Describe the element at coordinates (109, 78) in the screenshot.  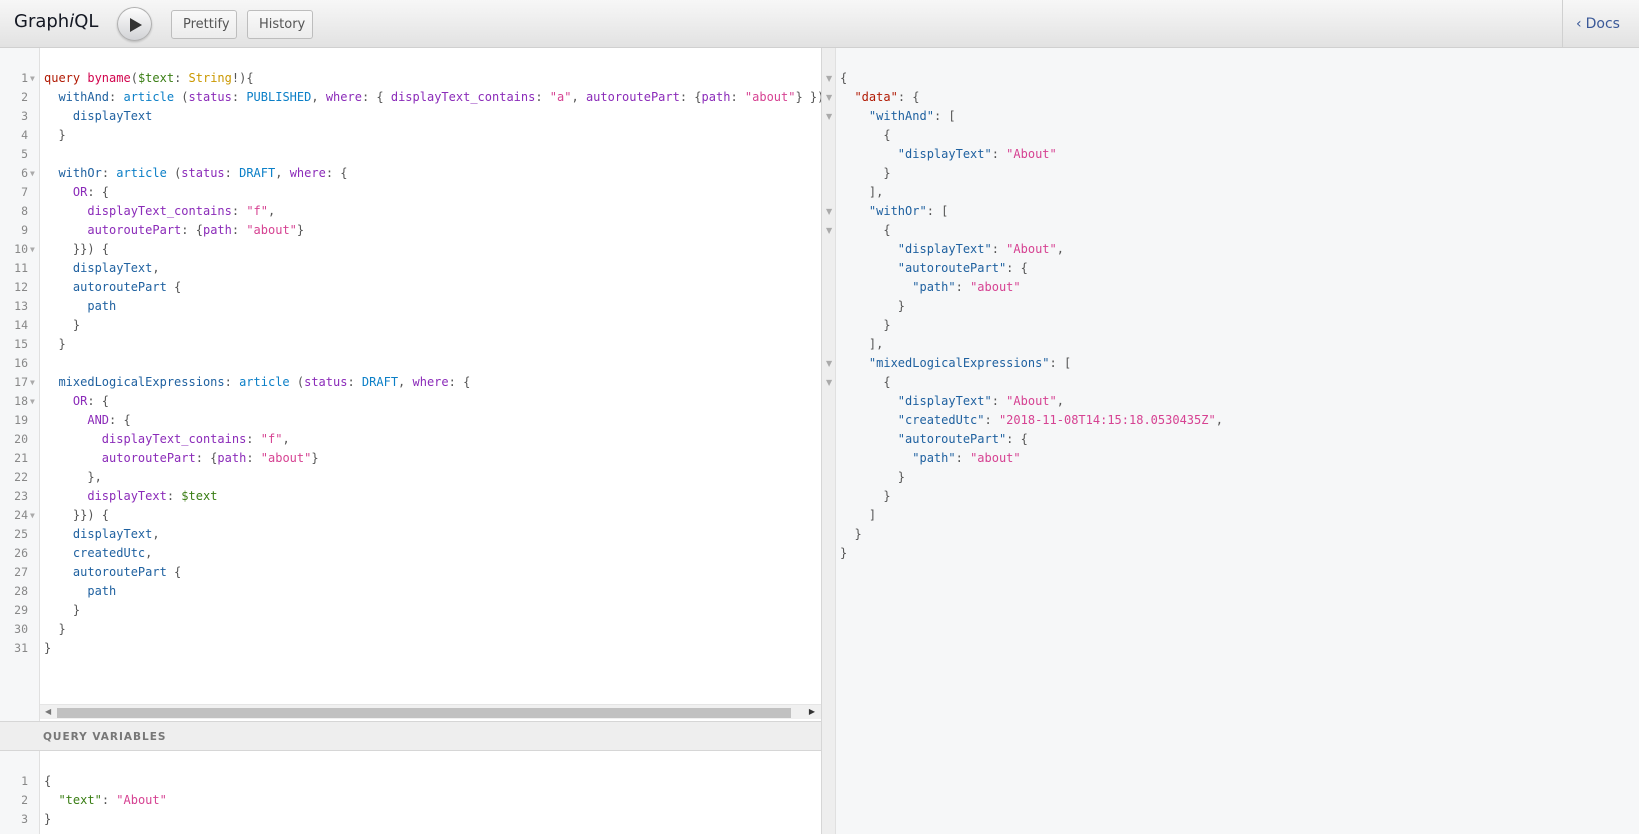
I see `code-token: byname` at that location.